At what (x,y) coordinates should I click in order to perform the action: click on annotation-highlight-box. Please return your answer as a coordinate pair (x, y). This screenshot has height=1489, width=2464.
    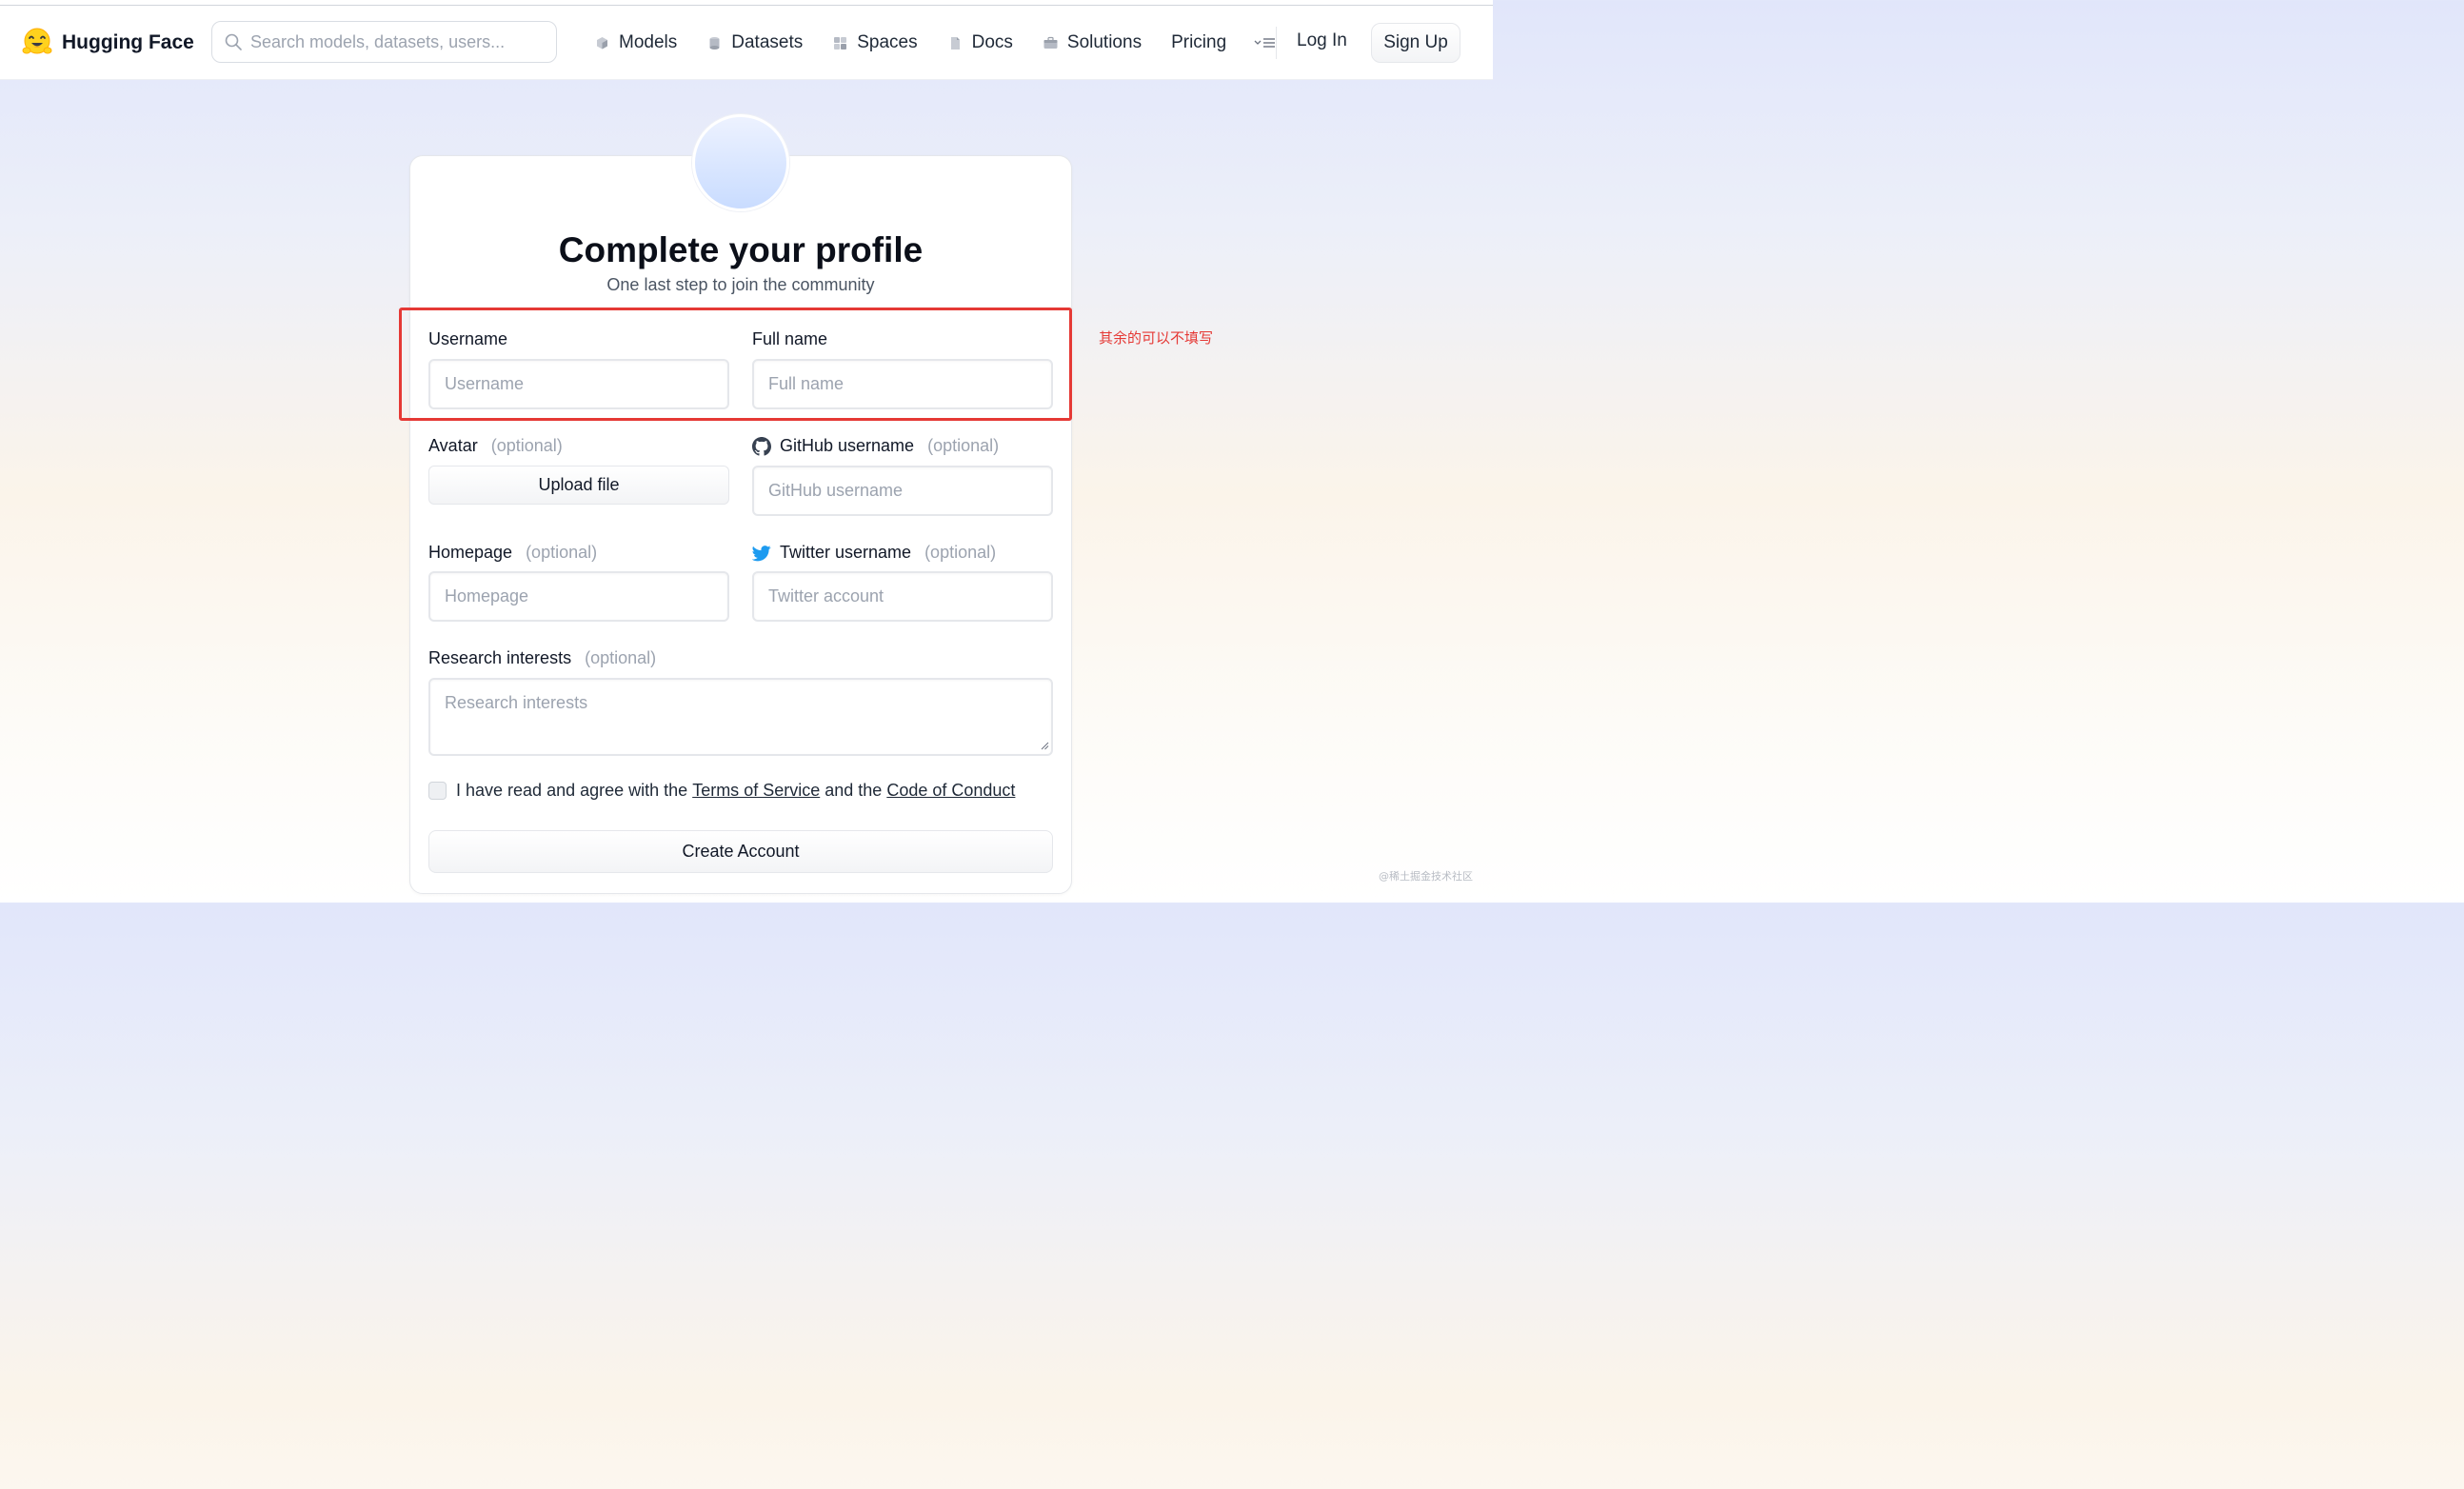
    Looking at the image, I should click on (735, 364).